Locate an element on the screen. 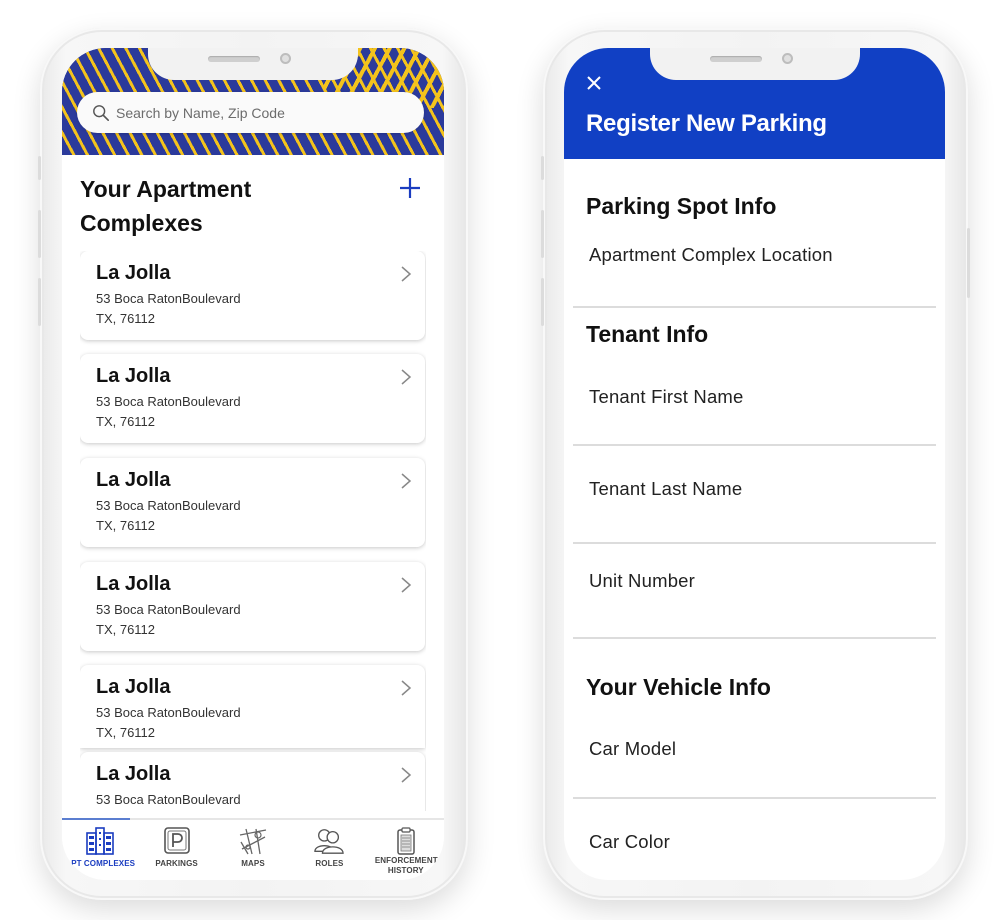  field-apartment-complex-location: Apartment Complex Location is located at coordinates (711, 255).